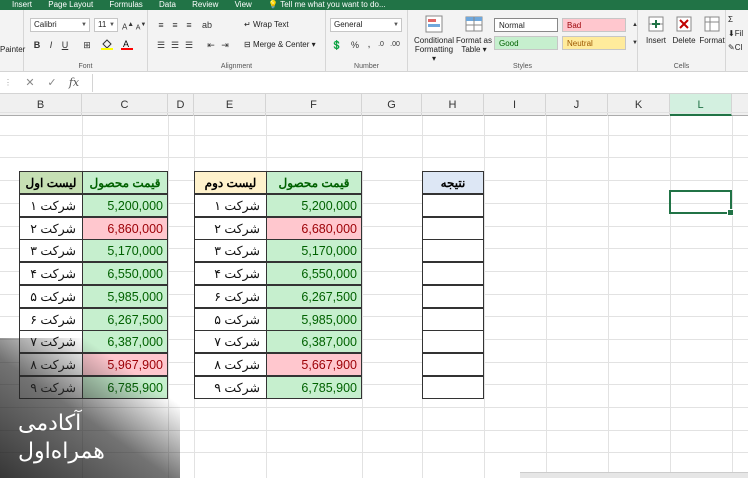 The height and width of the screenshot is (478, 748). I want to click on increase-indent-icon: ⇥, so click(225, 45).